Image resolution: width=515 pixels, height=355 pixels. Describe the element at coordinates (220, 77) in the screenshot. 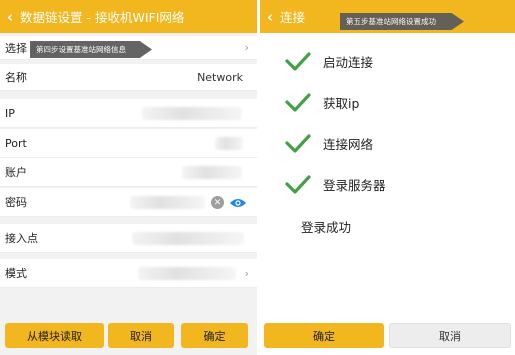

I see `name-value: Network` at that location.